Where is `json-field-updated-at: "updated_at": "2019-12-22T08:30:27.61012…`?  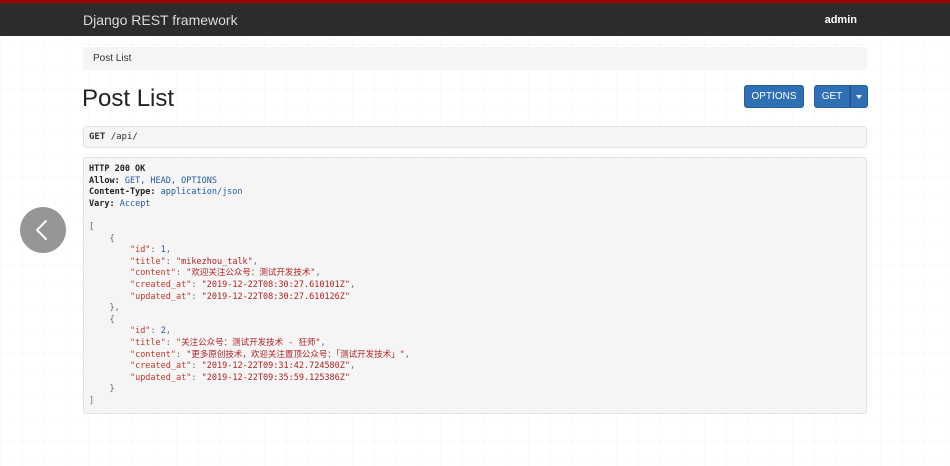 json-field-updated-at: "updated_at": "2019-12-22T08:30:27.61012… is located at coordinates (240, 296).